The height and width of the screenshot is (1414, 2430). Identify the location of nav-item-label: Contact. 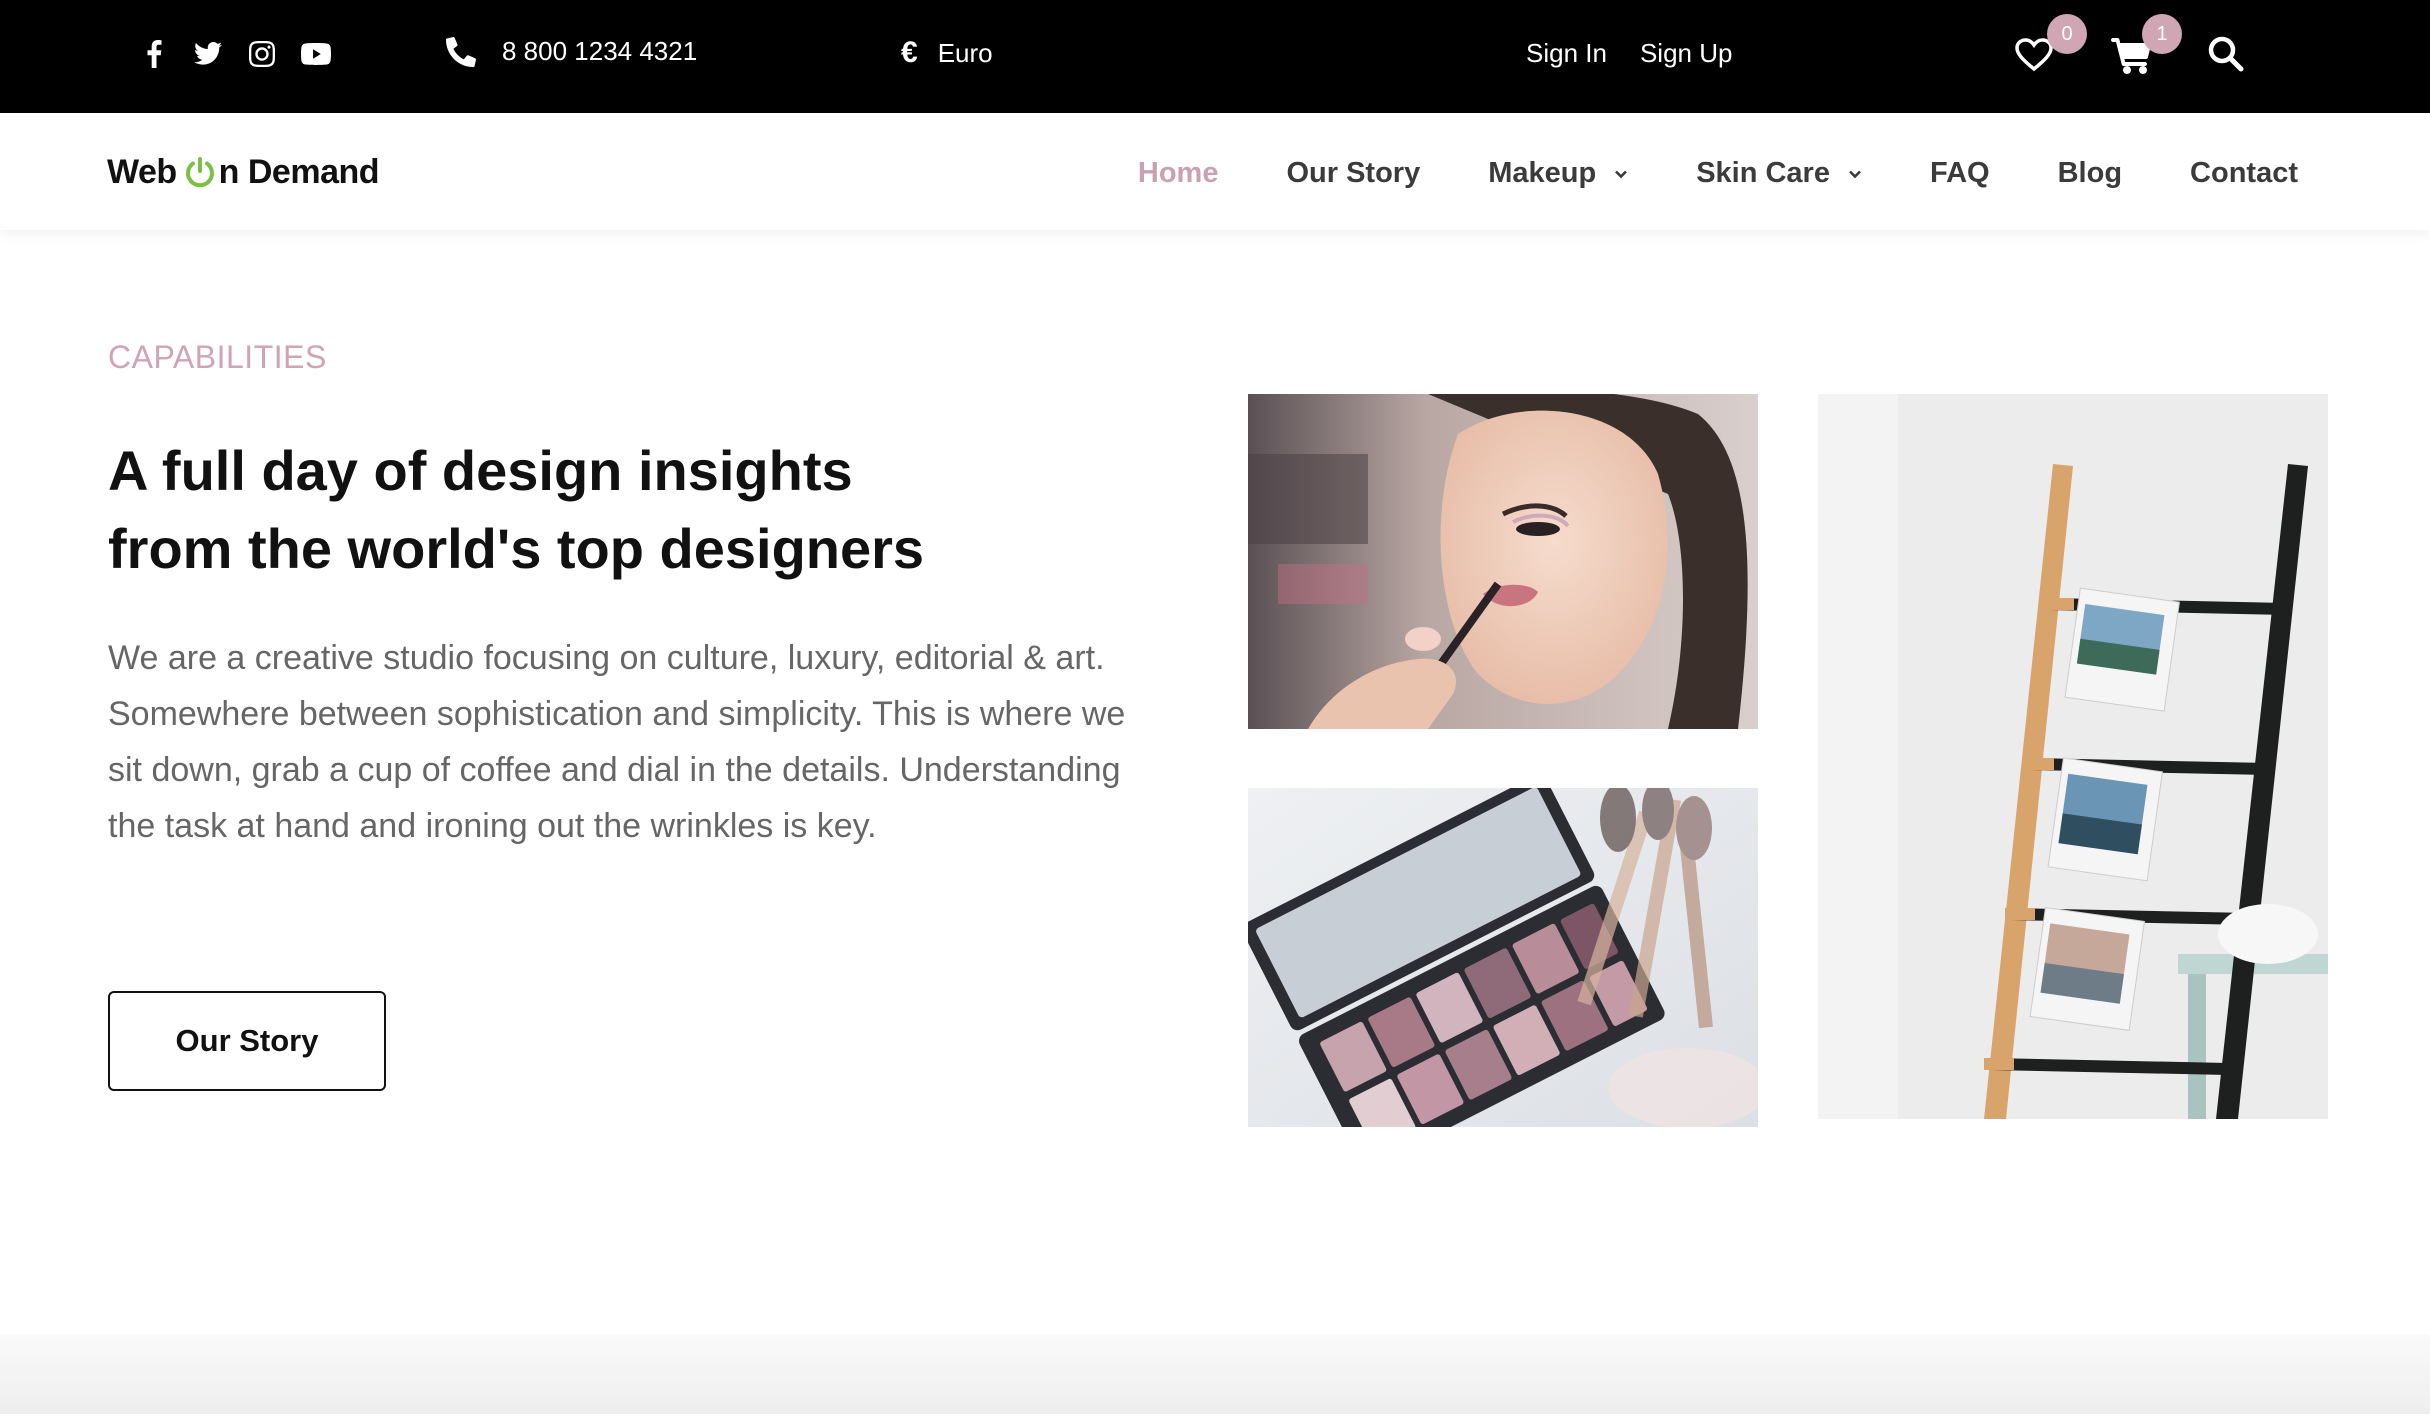
(2244, 173).